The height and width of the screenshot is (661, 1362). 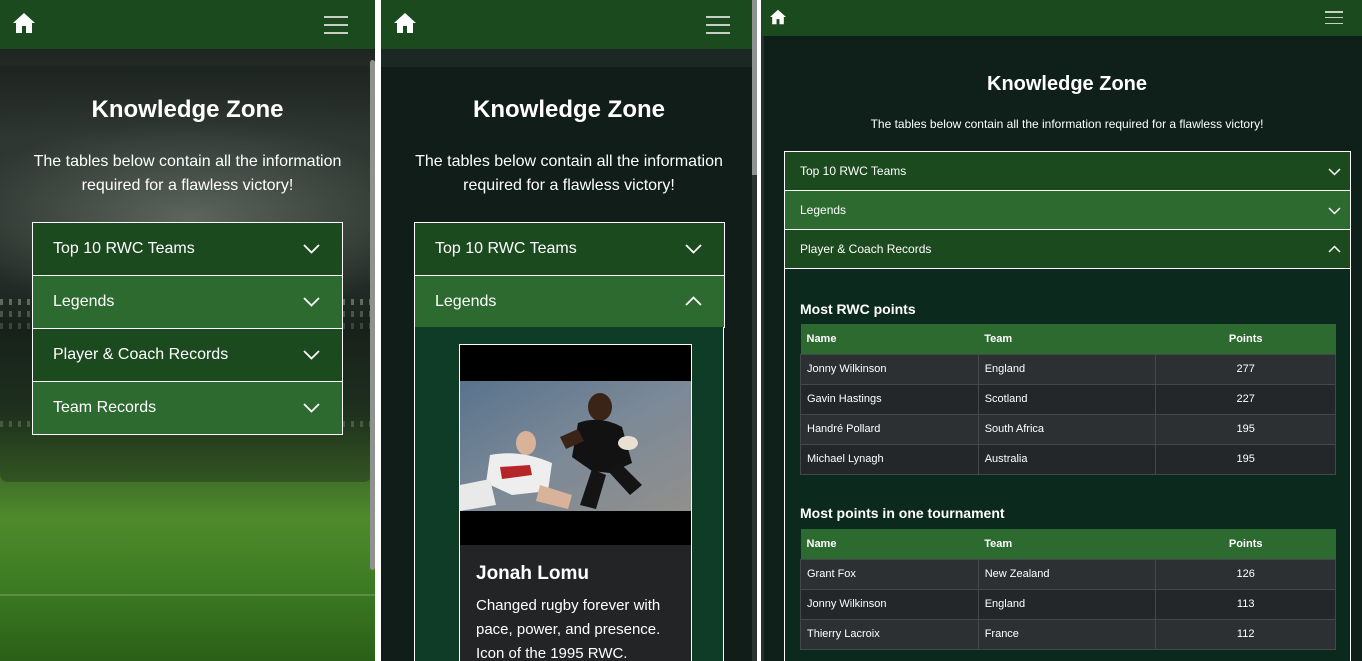 I want to click on legend-name: Jonah Lomu, so click(x=532, y=573).